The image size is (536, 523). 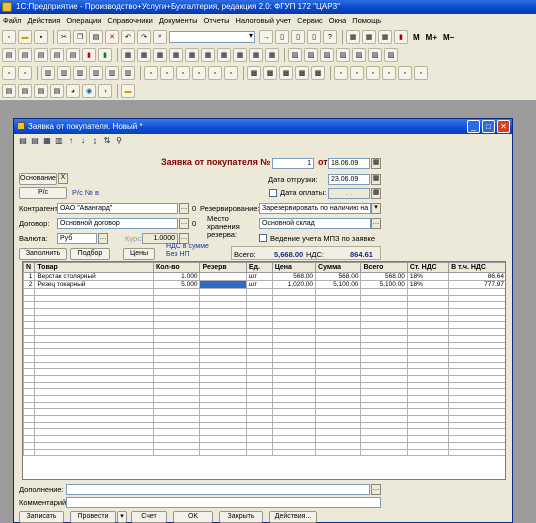 I want to click on menu-windows: Окна, so click(x=337, y=20).